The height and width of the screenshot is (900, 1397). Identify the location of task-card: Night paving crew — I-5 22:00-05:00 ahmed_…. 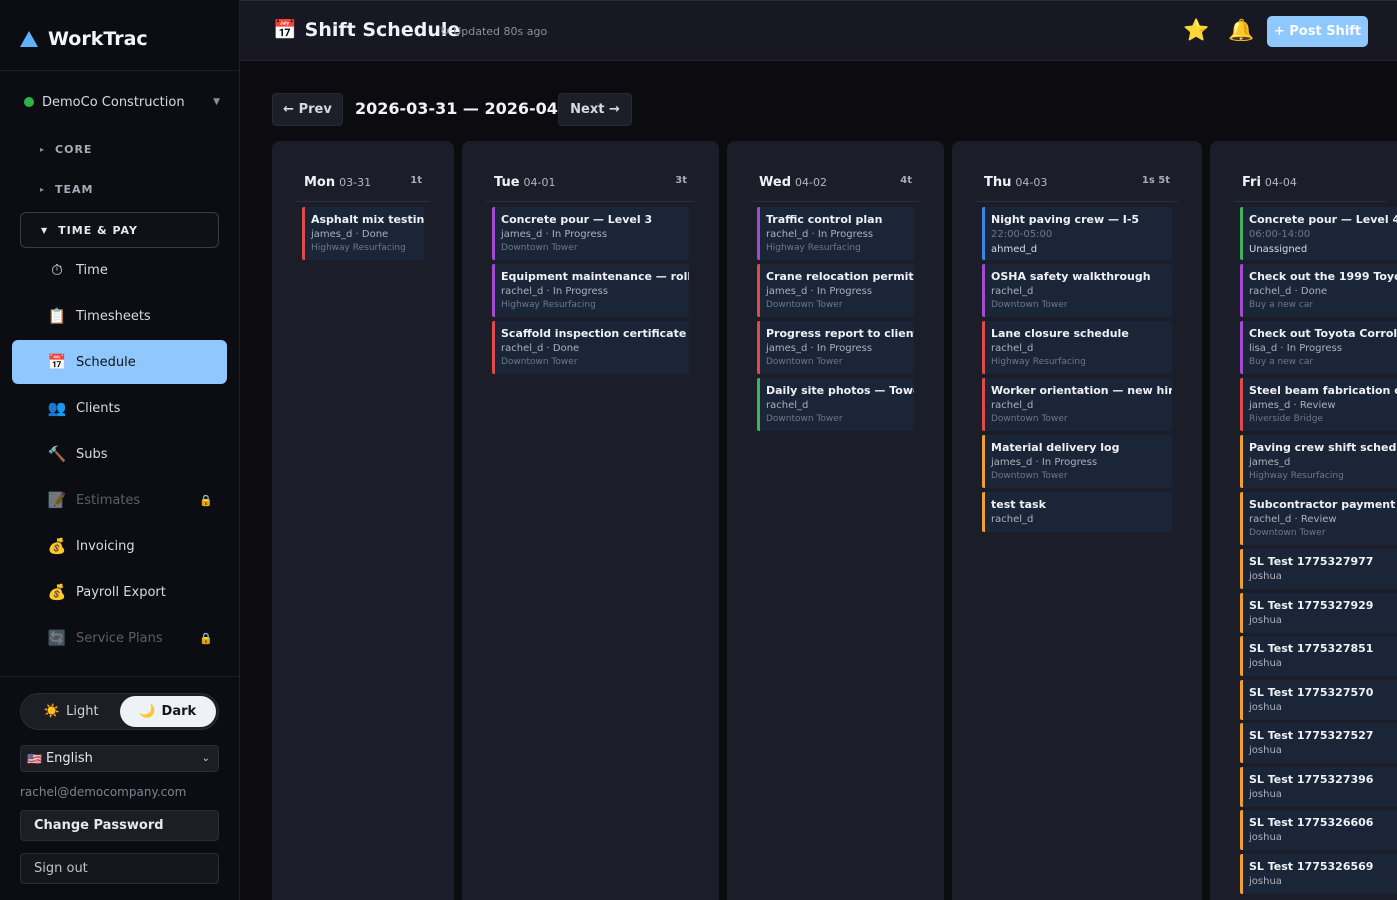
(1077, 233).